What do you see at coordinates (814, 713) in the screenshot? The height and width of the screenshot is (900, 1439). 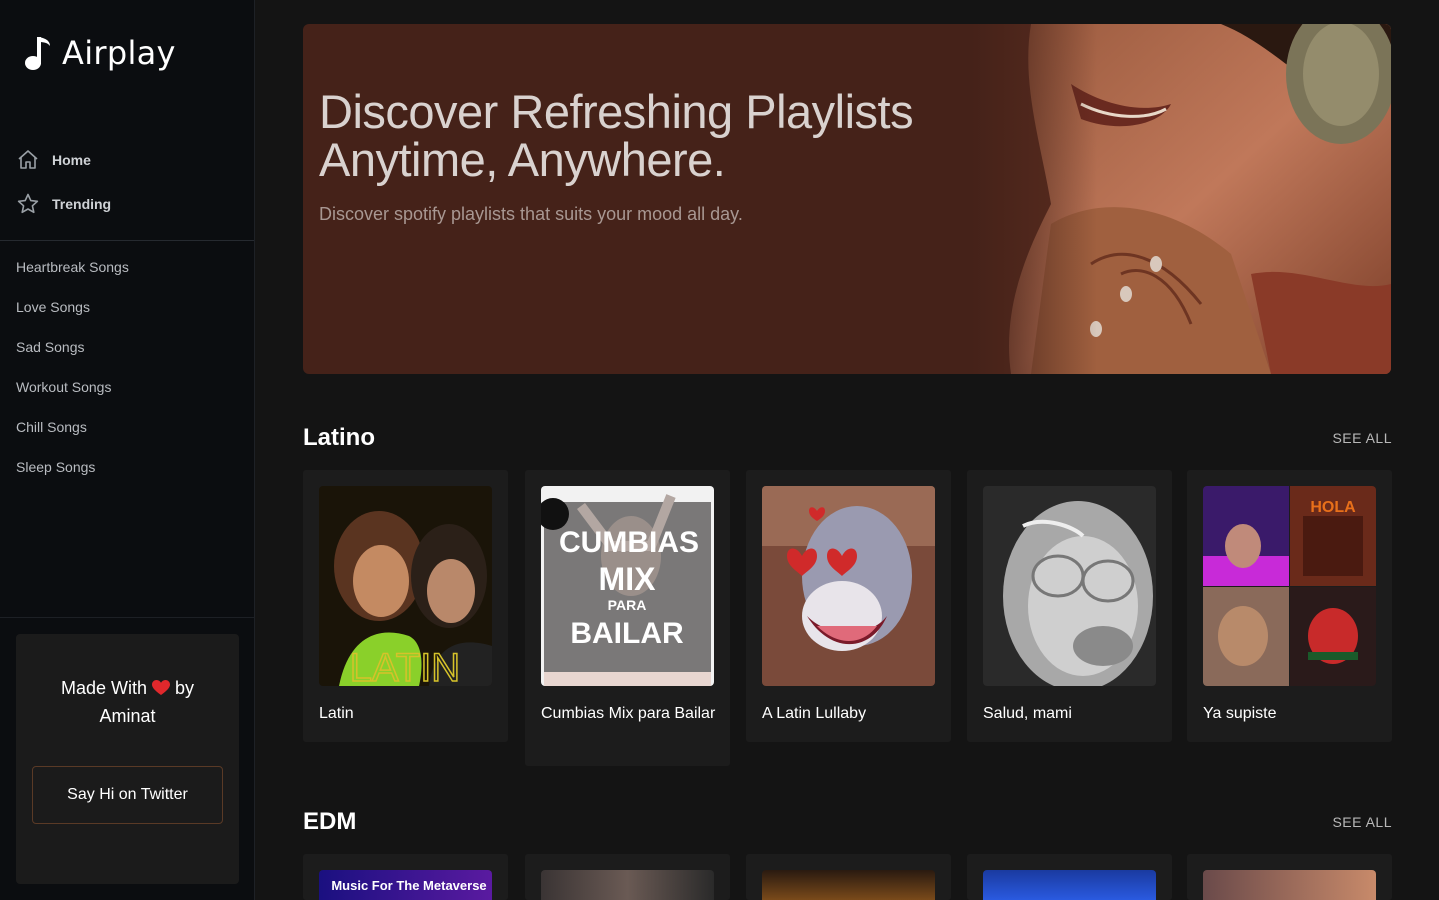 I see `playlist-title: A Latin Lullaby` at bounding box center [814, 713].